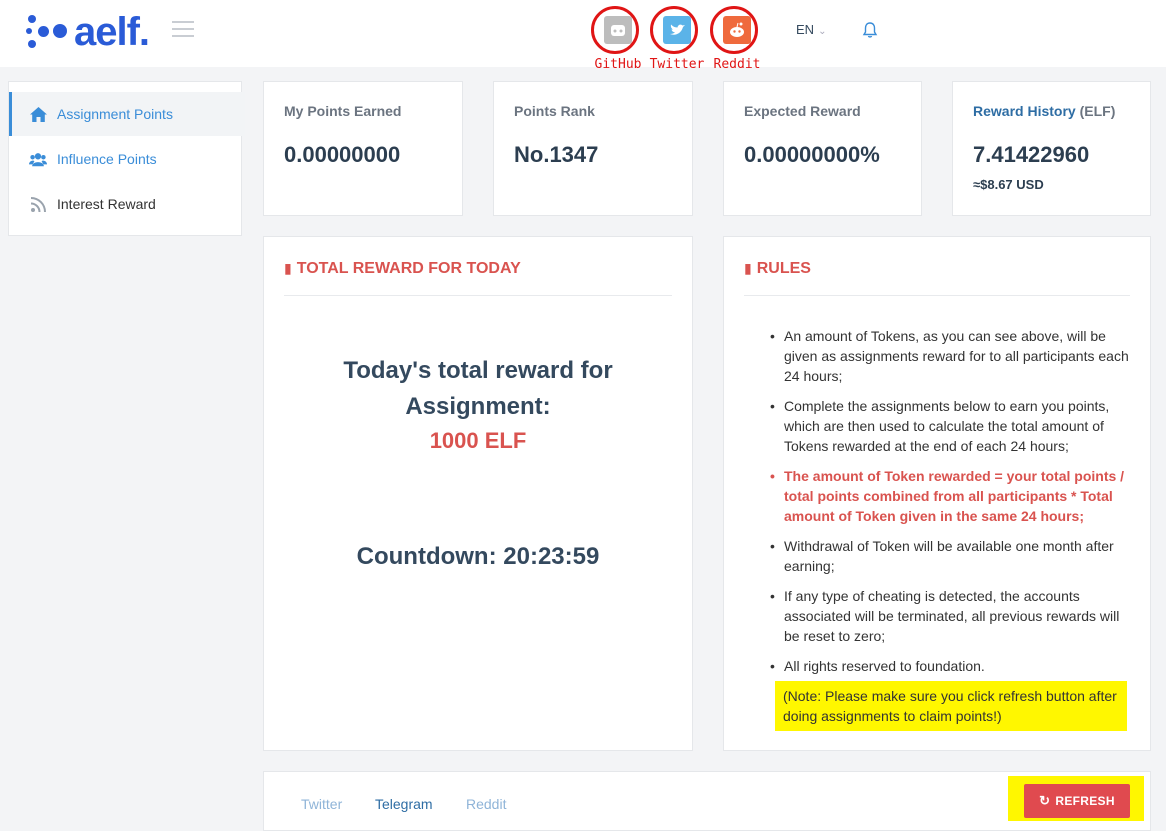 The height and width of the screenshot is (831, 1166). What do you see at coordinates (343, 111) in the screenshot?
I see `stat-label: My Points Earned` at bounding box center [343, 111].